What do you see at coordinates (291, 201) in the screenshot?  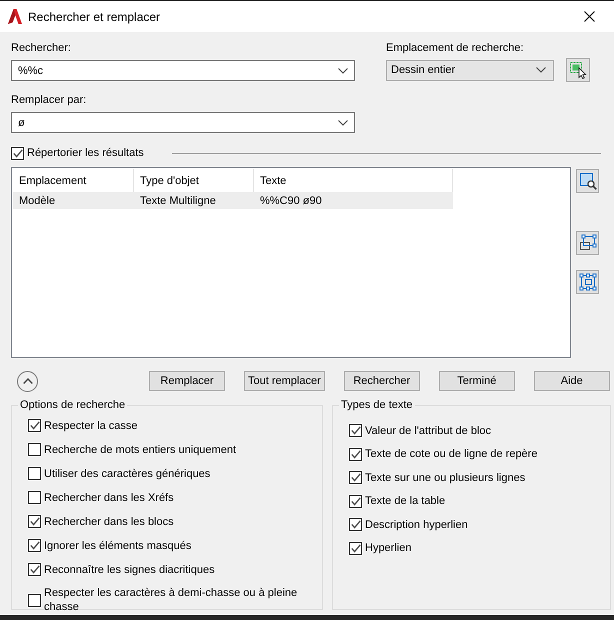 I see `table-cell-text: %%C90 ø90` at bounding box center [291, 201].